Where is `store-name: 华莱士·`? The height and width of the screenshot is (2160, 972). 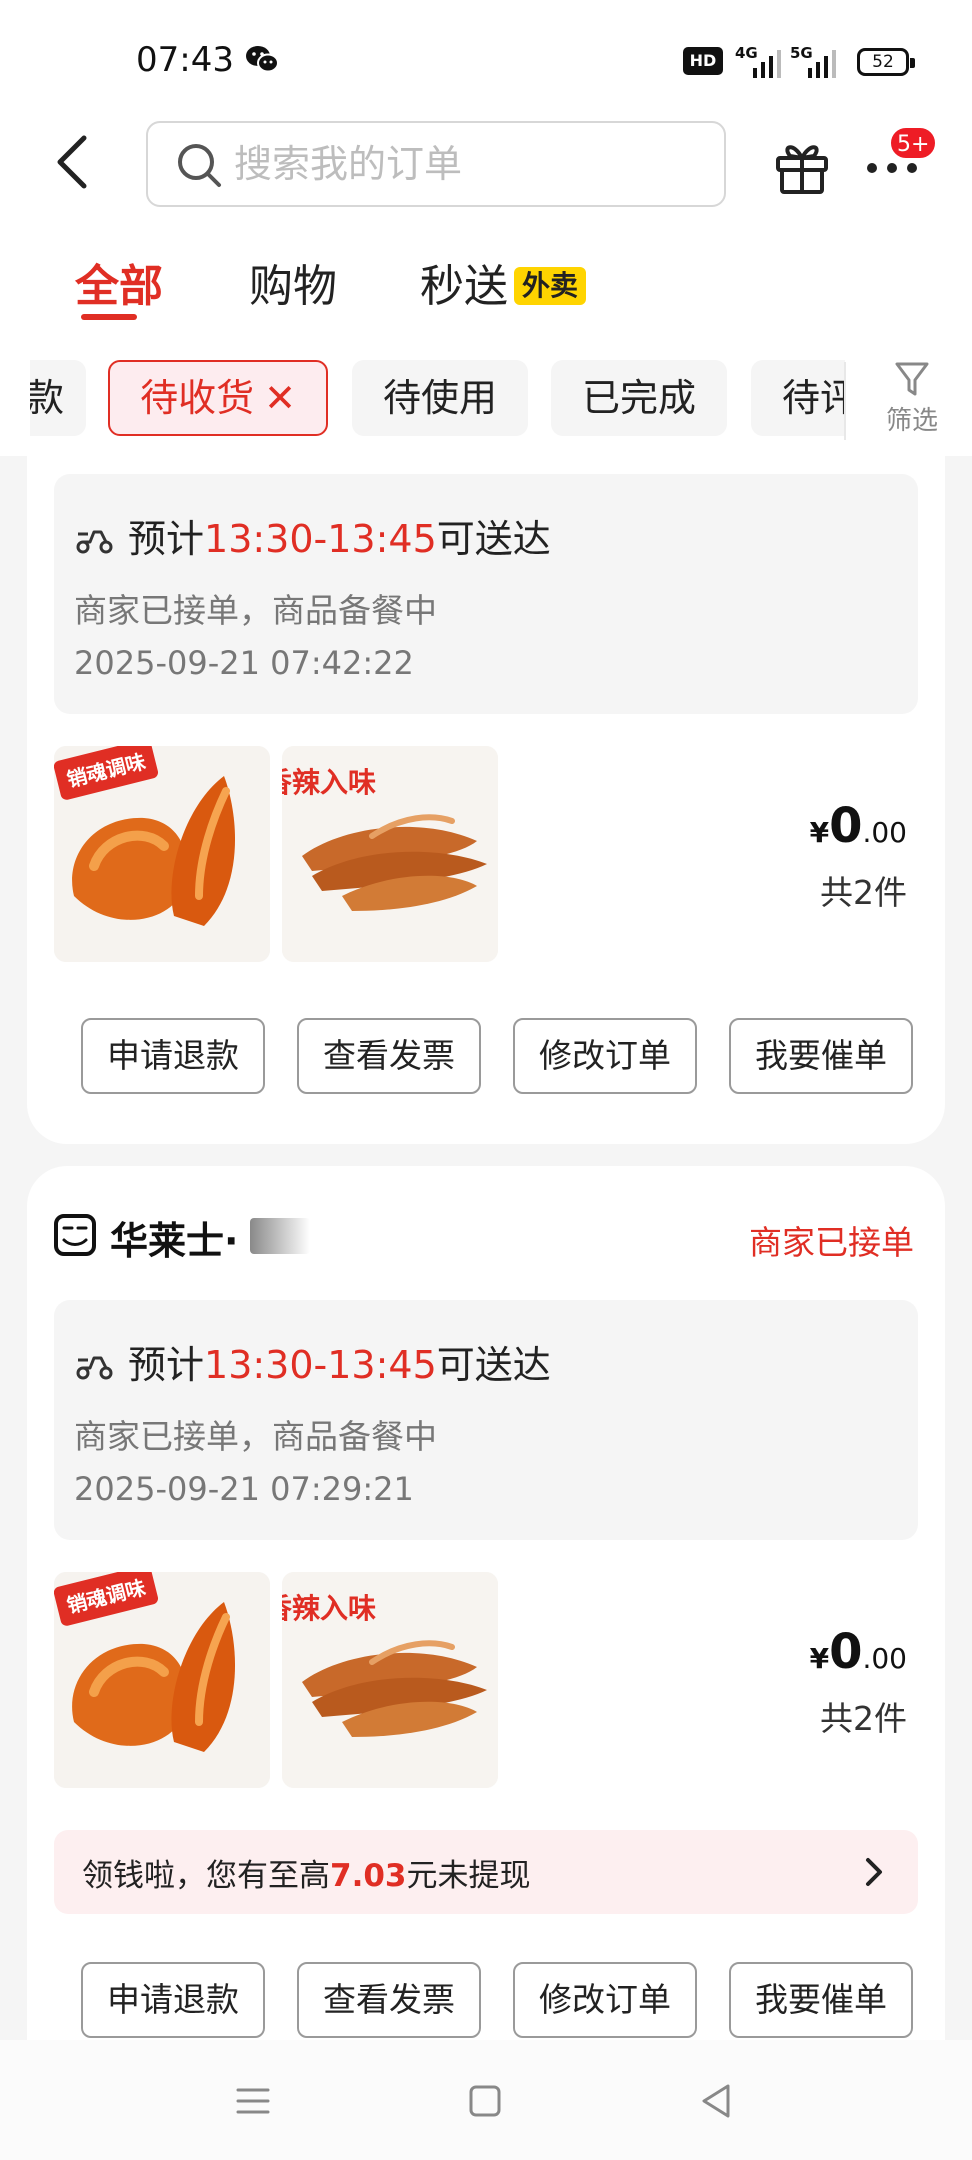 store-name: 华莱士· is located at coordinates (174, 1237).